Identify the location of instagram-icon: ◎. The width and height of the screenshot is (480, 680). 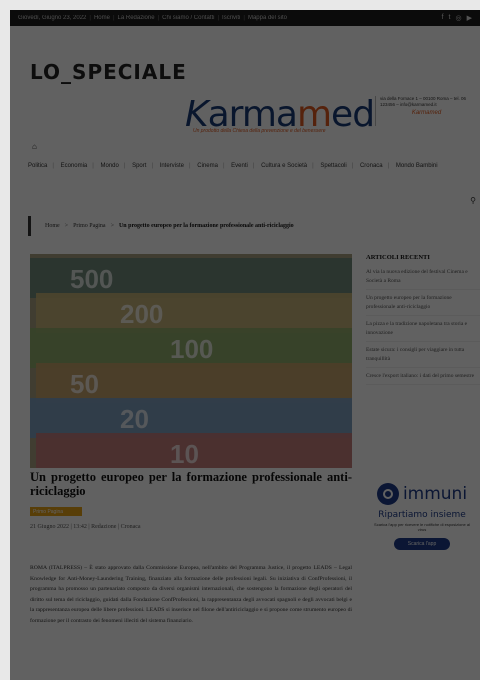
(459, 18).